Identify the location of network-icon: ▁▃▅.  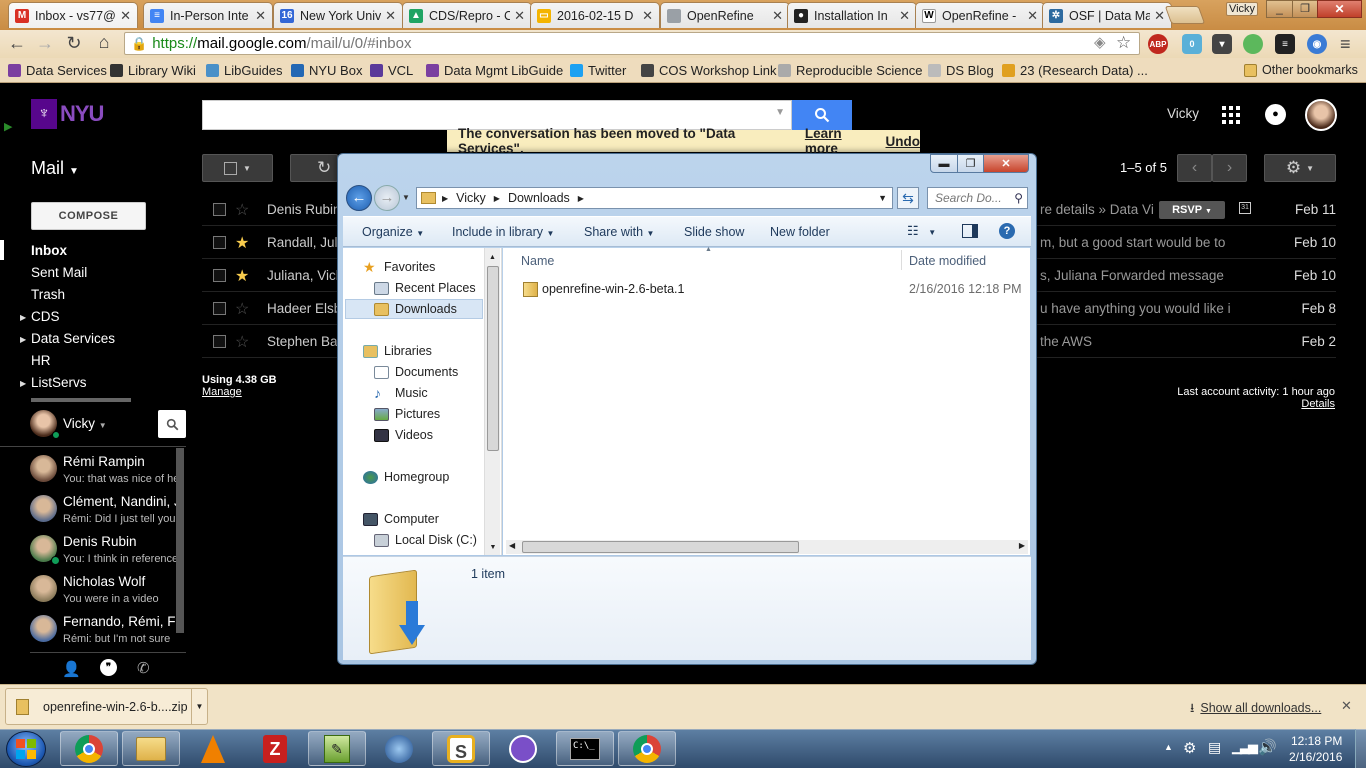
(1245, 747).